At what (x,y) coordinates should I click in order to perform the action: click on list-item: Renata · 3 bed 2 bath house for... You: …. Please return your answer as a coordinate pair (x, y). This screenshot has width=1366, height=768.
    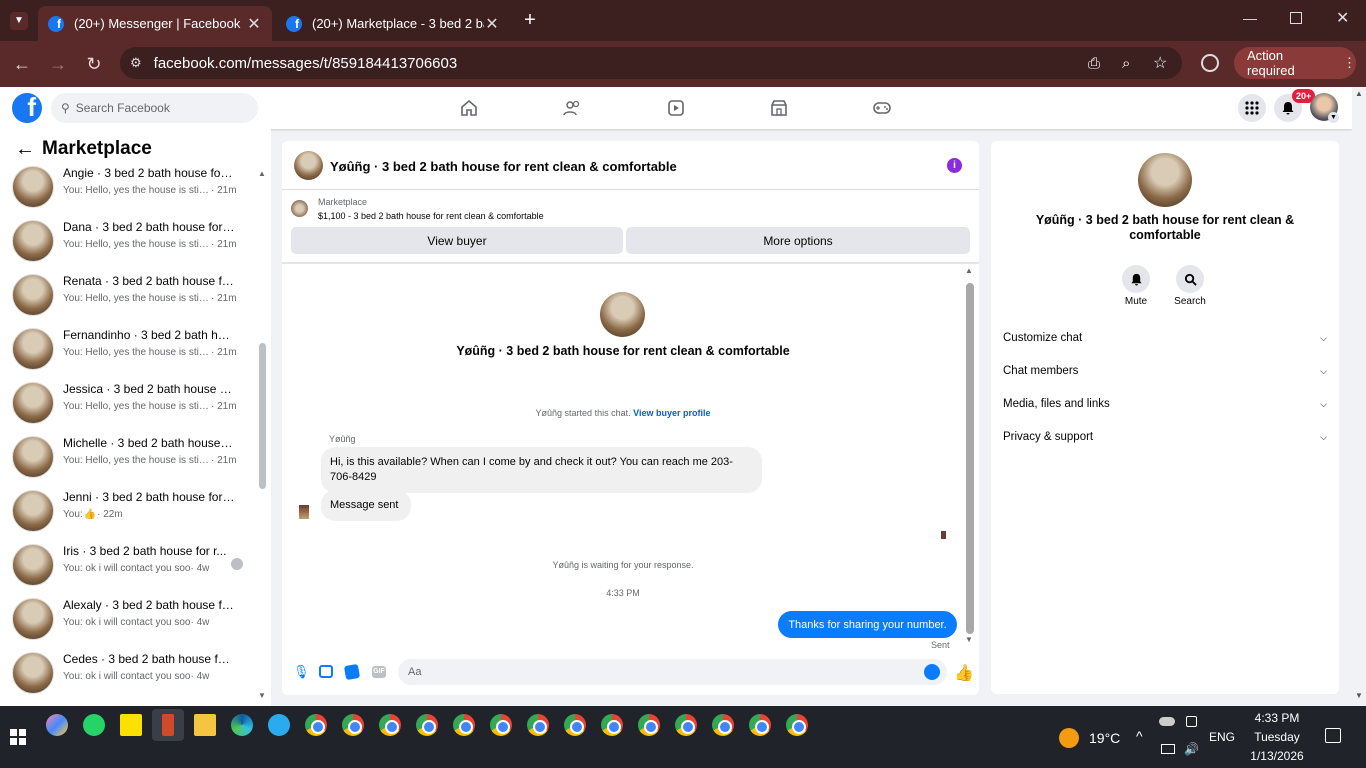
    Looking at the image, I should click on (129, 299).